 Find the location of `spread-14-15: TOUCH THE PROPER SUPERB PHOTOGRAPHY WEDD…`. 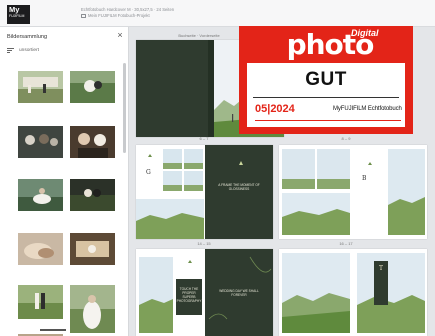

spread-14-15: TOUCH THE PROPER SUPERB PHOTOGRAPHY WEDD… is located at coordinates (204, 292).